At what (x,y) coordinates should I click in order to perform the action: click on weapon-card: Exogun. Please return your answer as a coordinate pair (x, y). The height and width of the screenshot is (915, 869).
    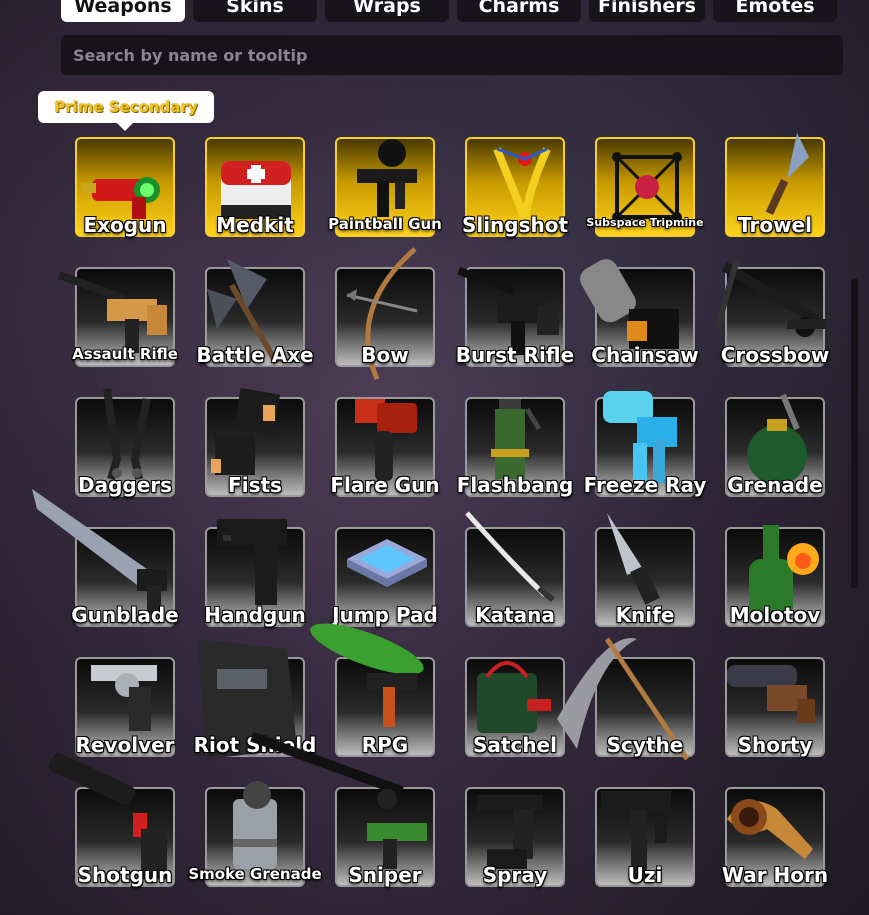
    Looking at the image, I should click on (125, 187).